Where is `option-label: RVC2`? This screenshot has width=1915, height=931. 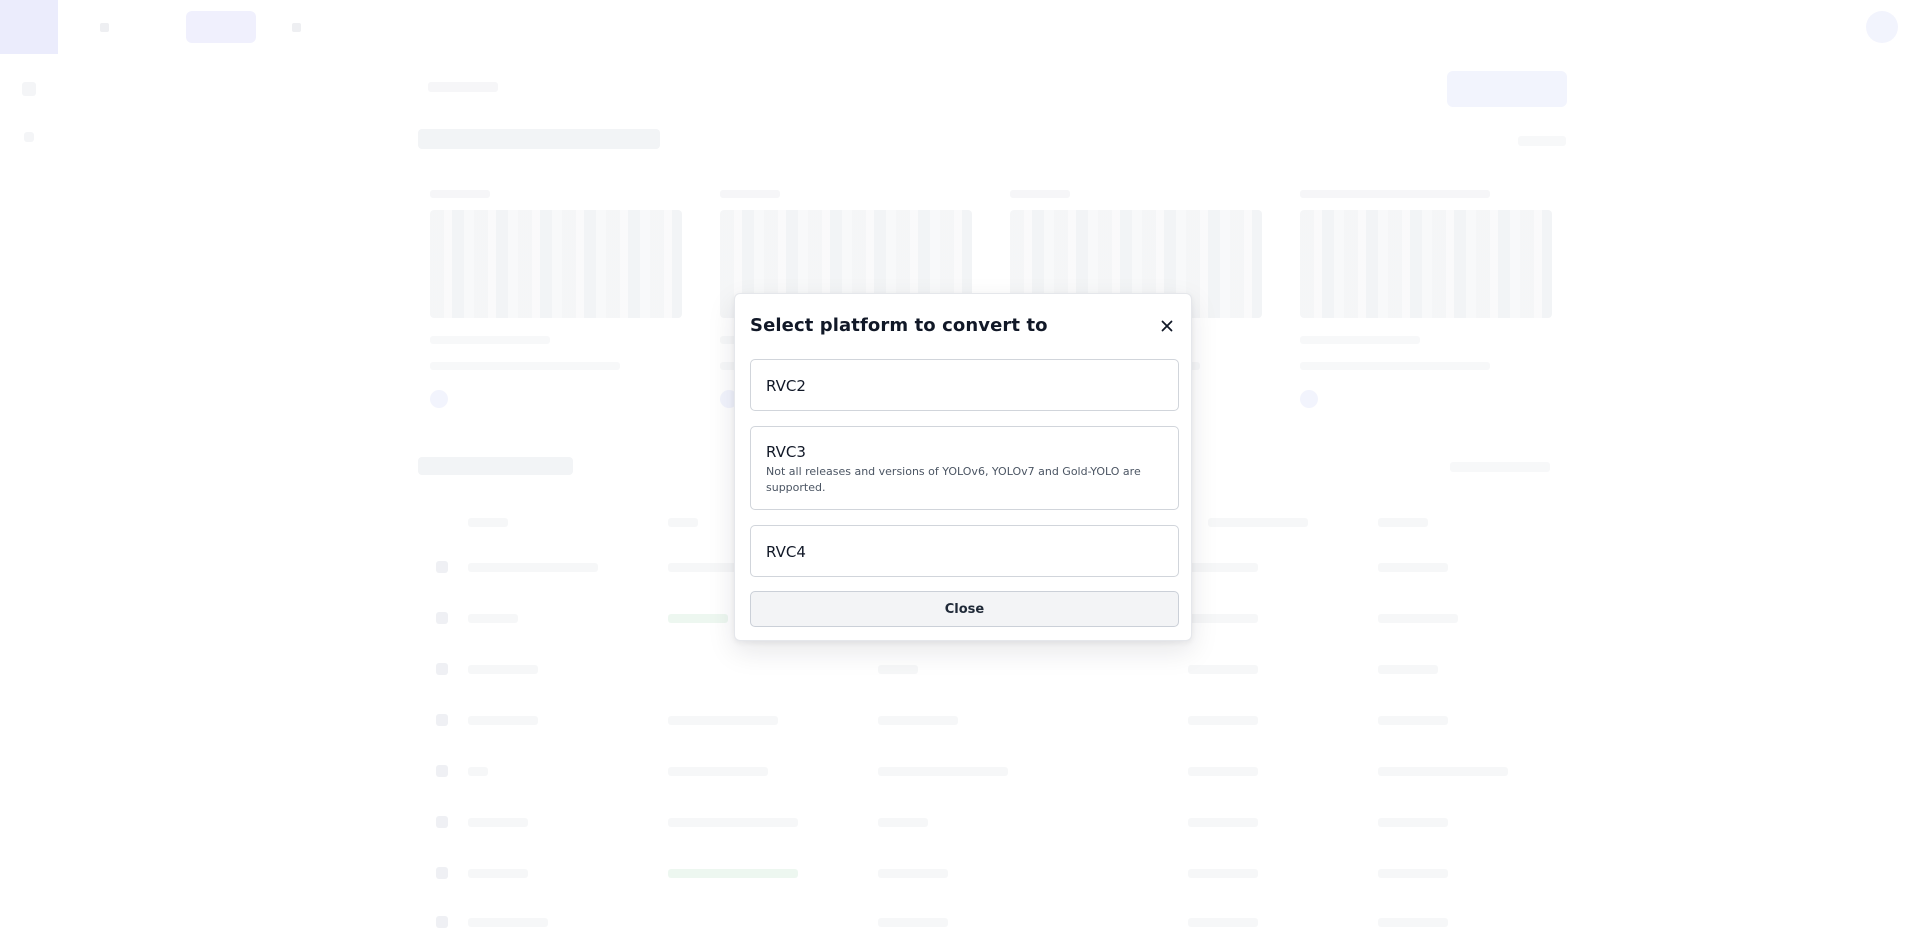 option-label: RVC2 is located at coordinates (786, 386).